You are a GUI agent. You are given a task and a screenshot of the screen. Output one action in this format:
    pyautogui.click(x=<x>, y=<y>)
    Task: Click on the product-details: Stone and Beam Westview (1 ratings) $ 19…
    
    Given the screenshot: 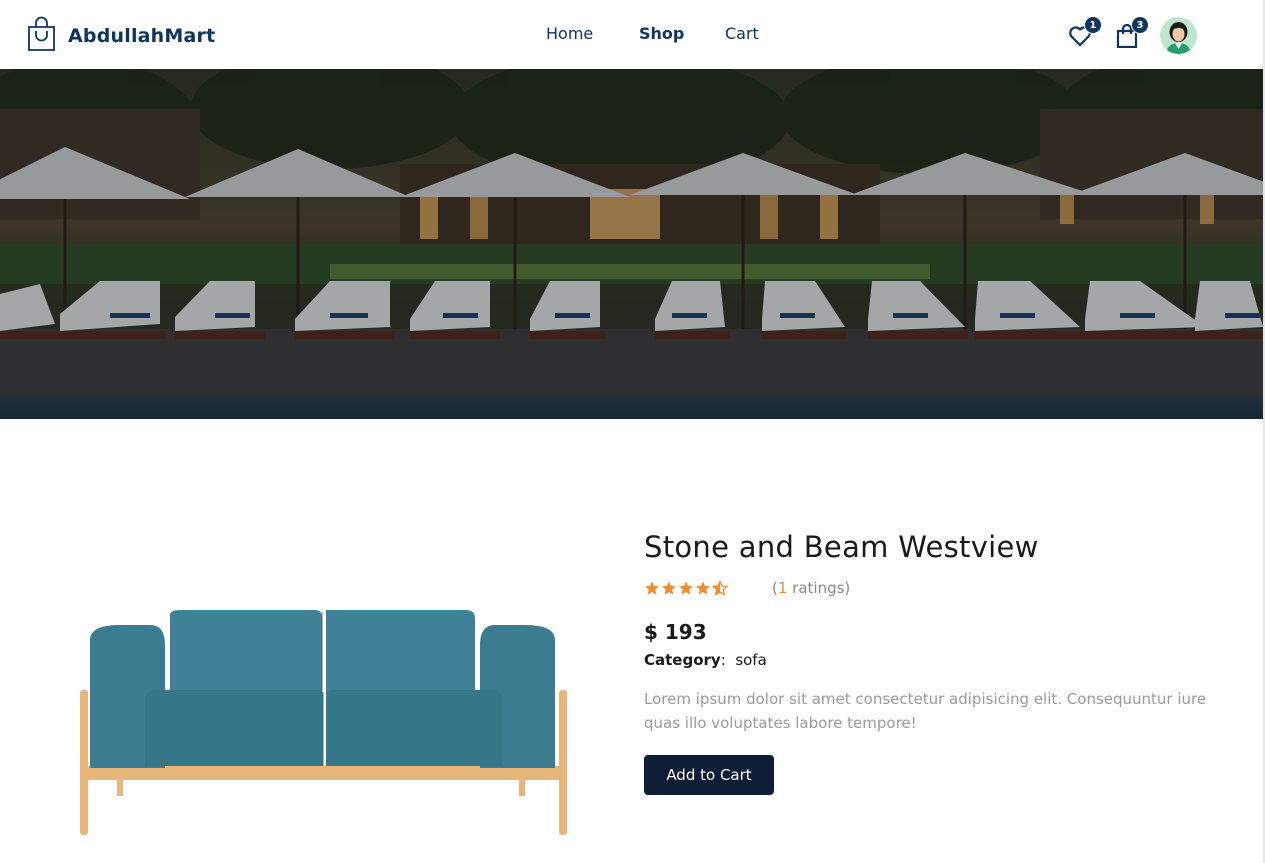 What is the action you would take?
    pyautogui.click(x=934, y=662)
    